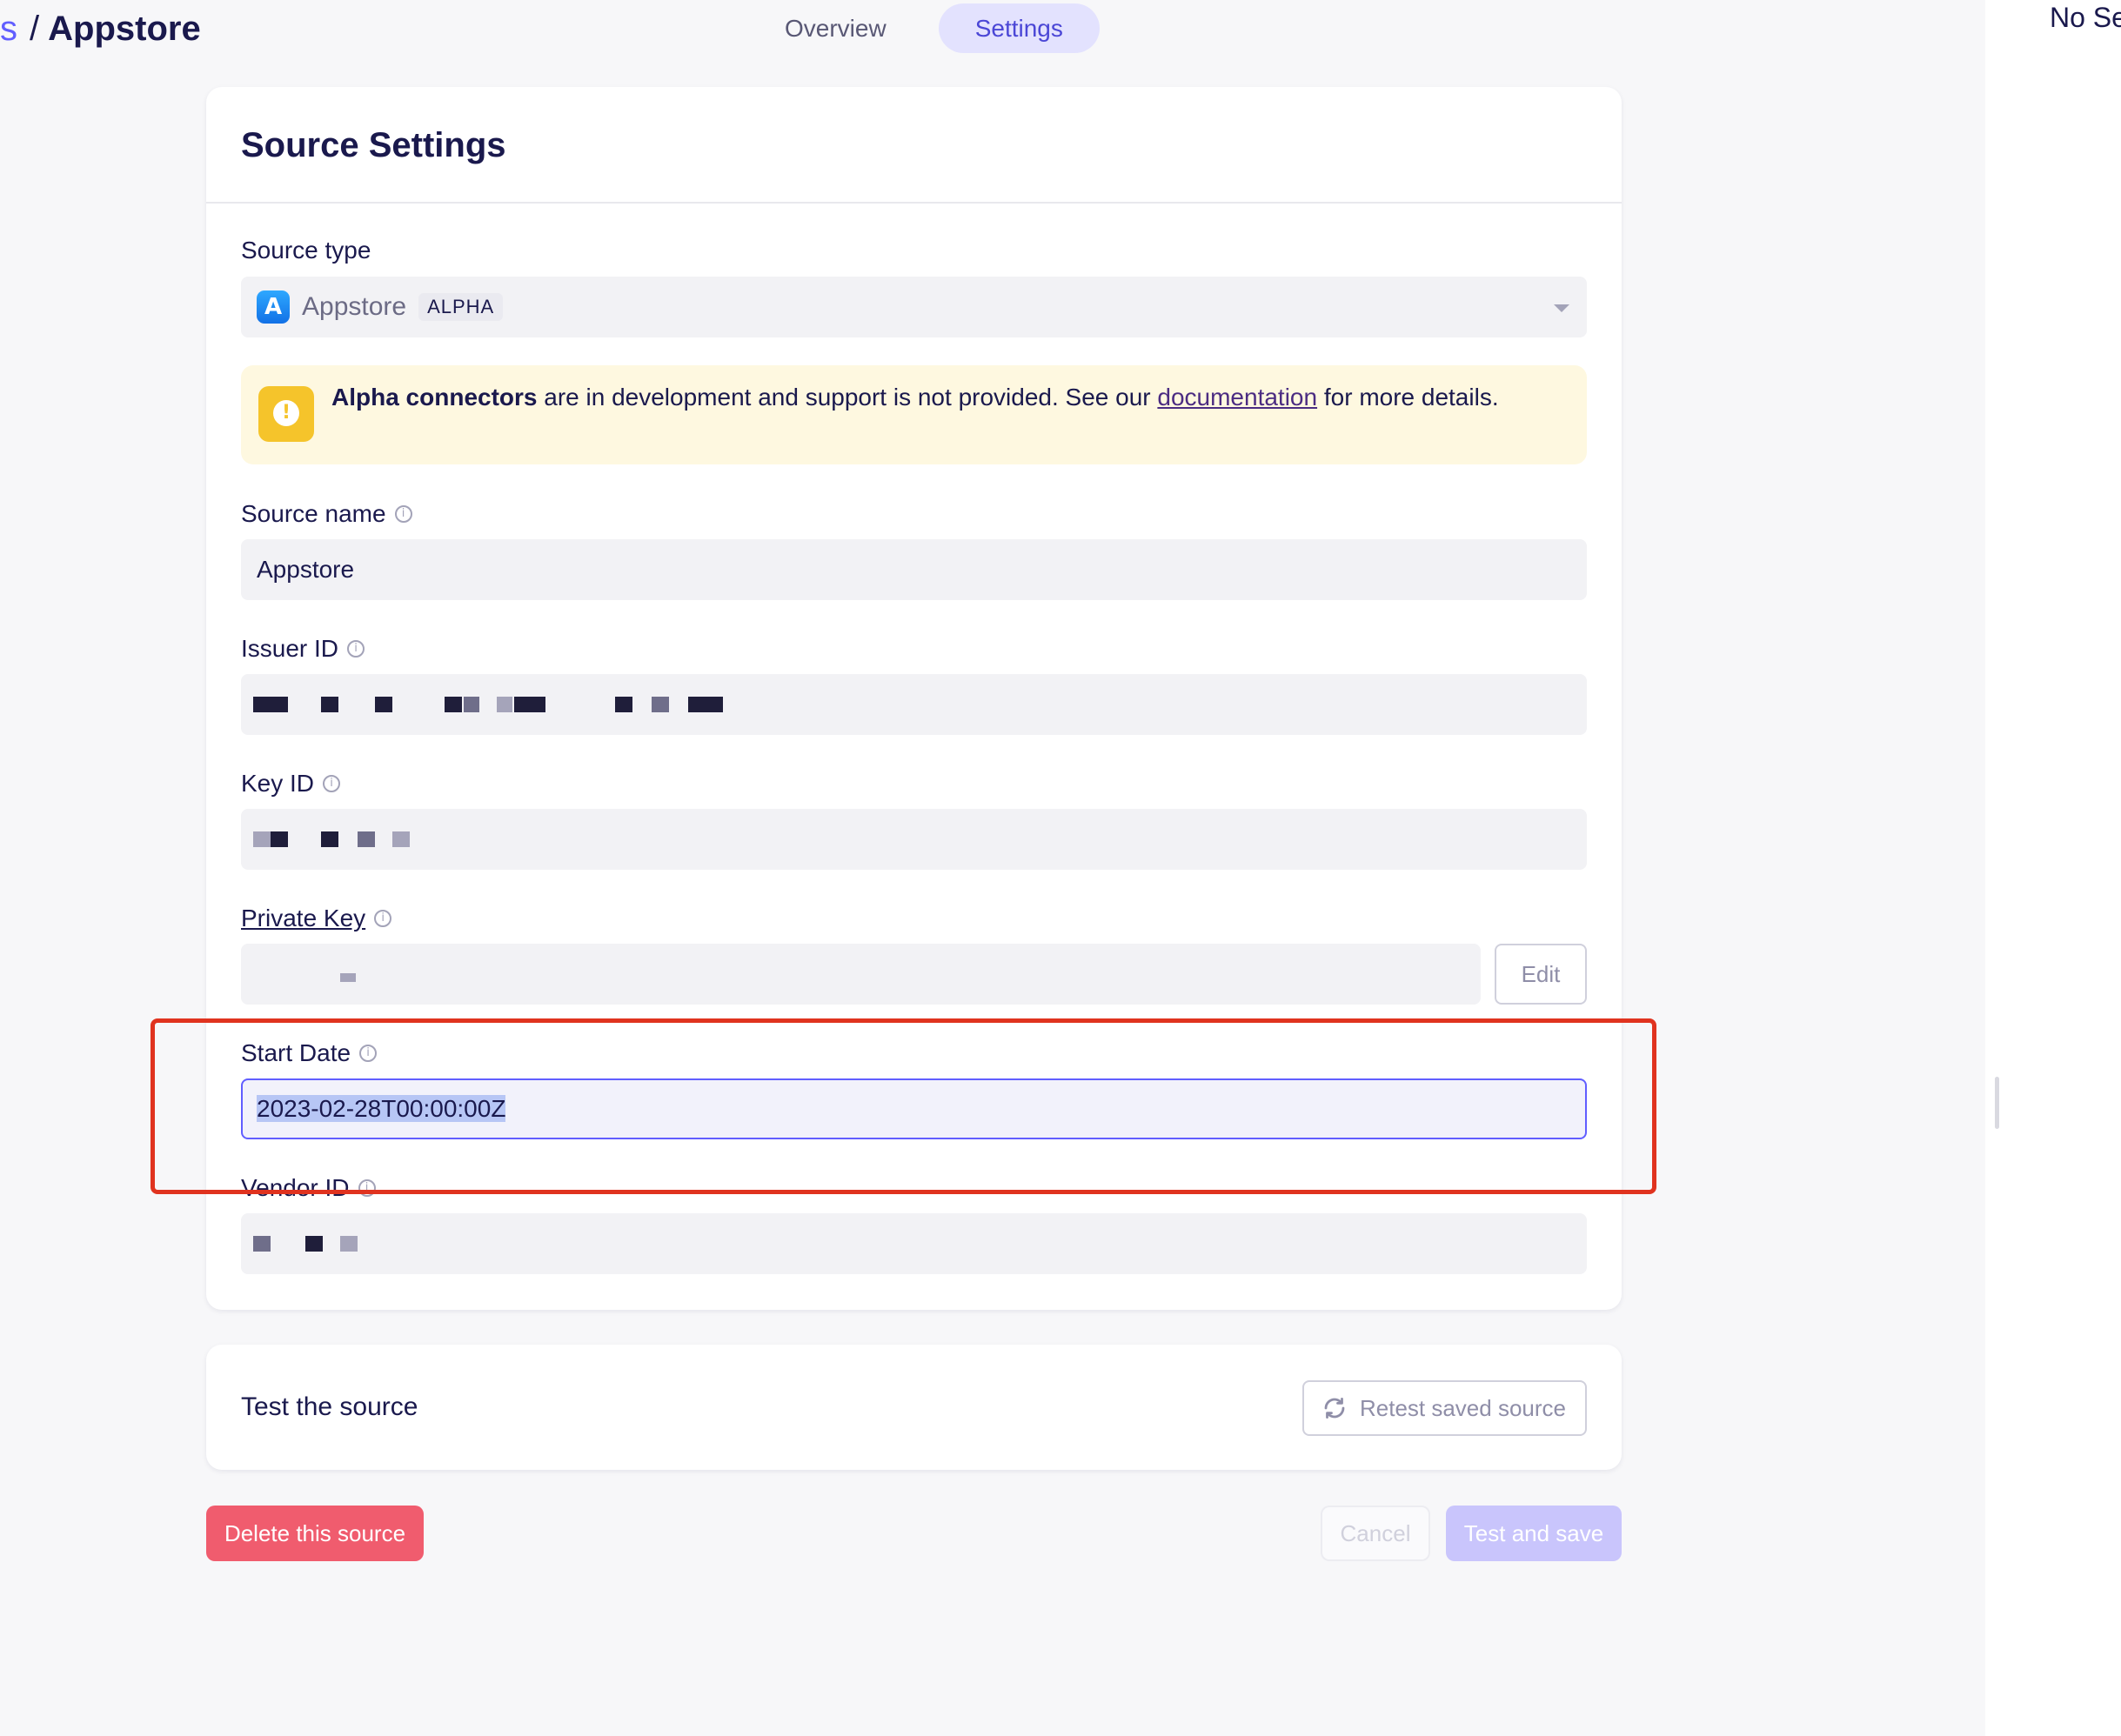  Describe the element at coordinates (914, 783) in the screenshot. I see `key-id-label: Key ID i` at that location.